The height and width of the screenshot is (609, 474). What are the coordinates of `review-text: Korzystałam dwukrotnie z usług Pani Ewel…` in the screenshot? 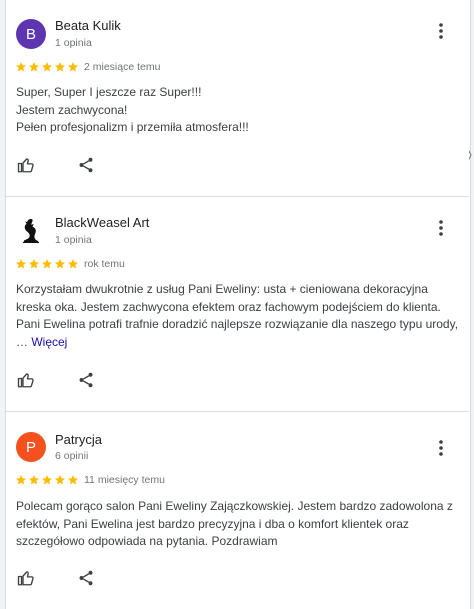 It's located at (241, 316).